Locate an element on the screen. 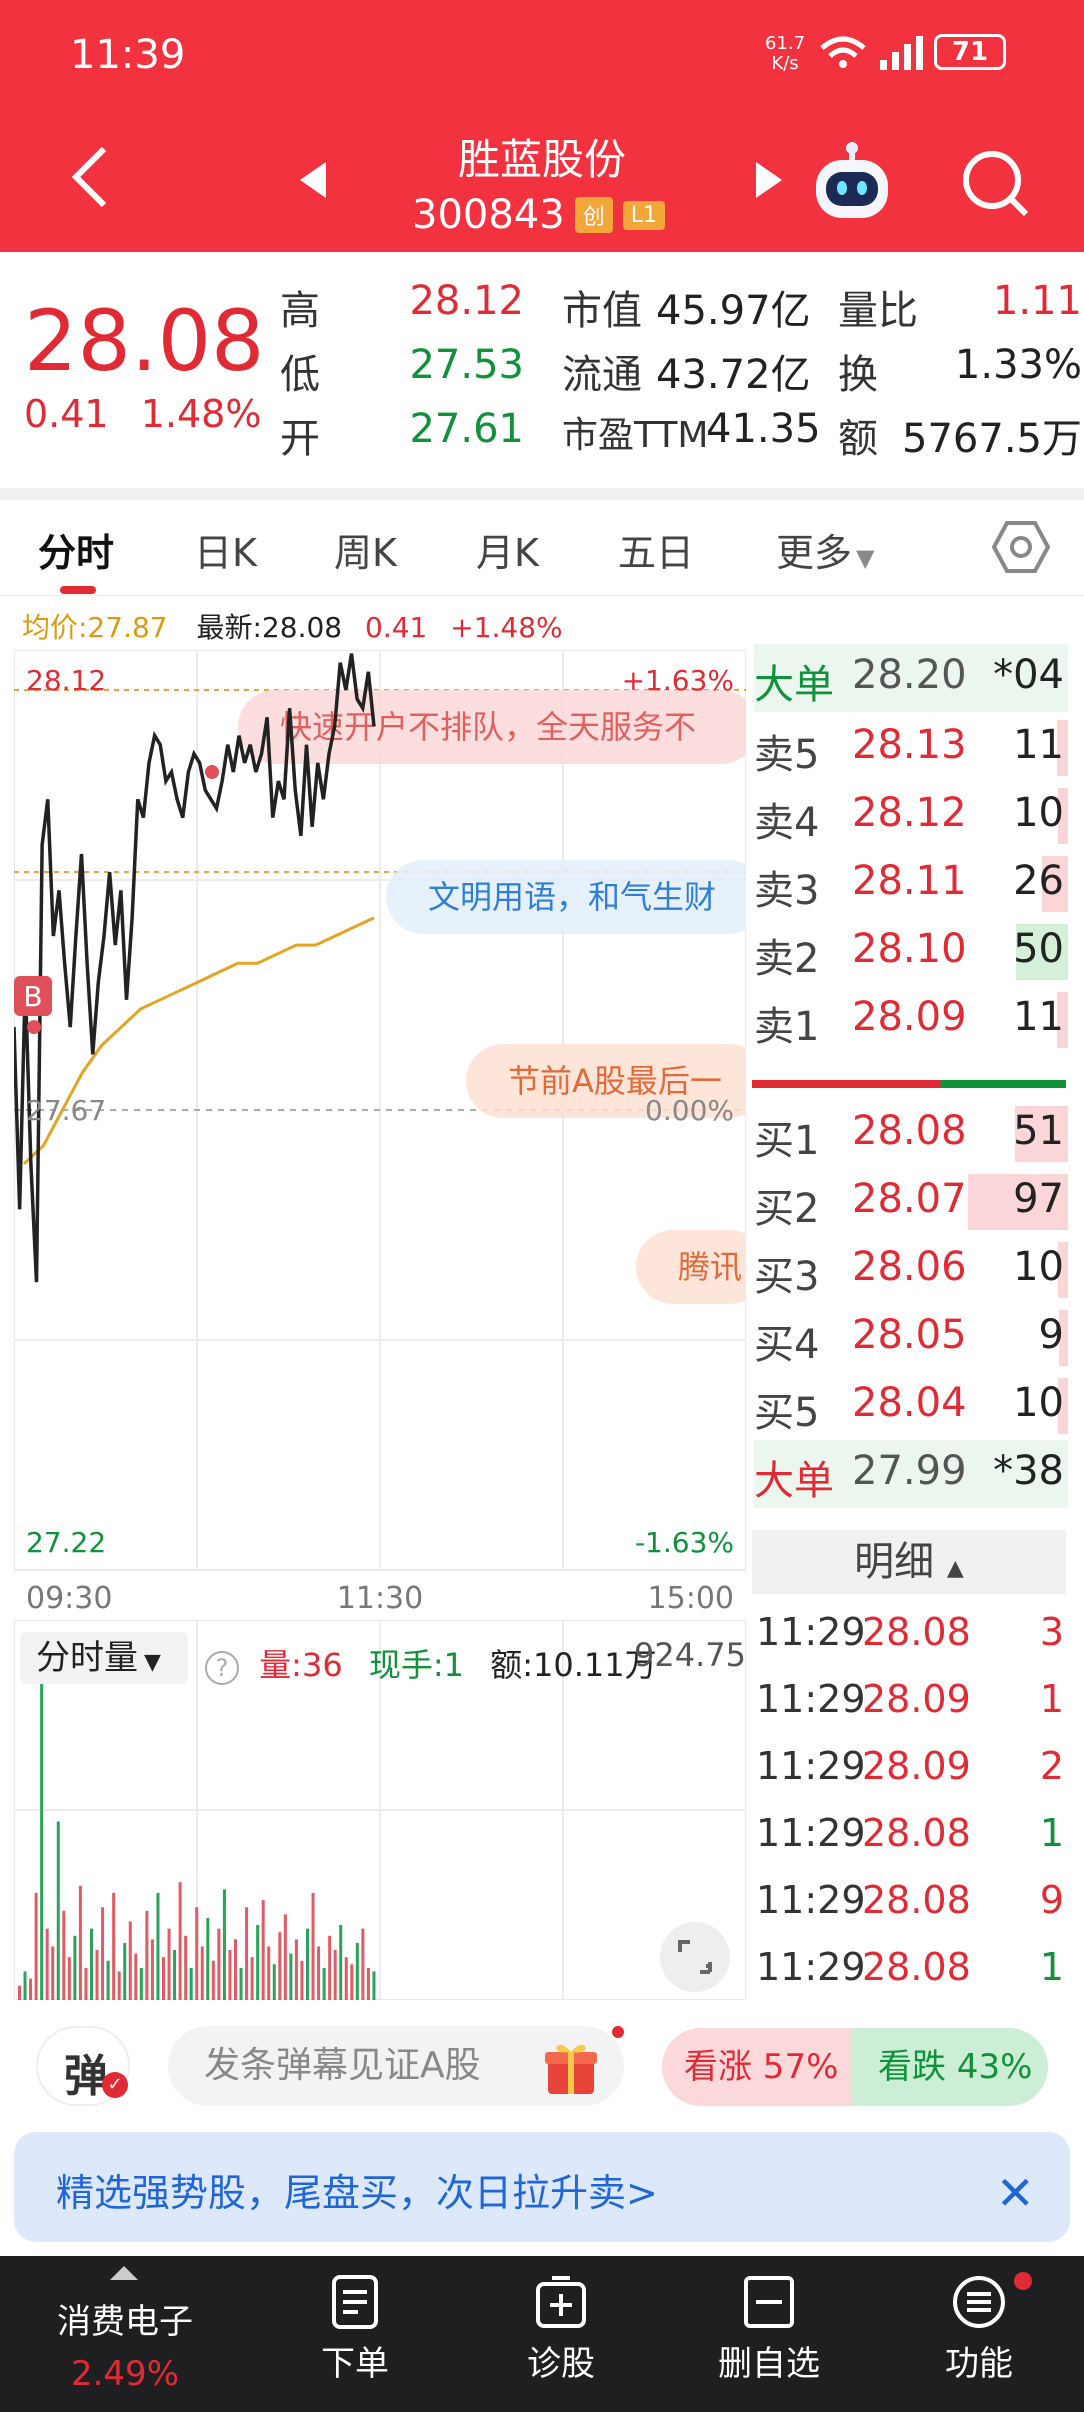 The image size is (1084, 2412). label-market-cap: 市值 is located at coordinates (602, 311).